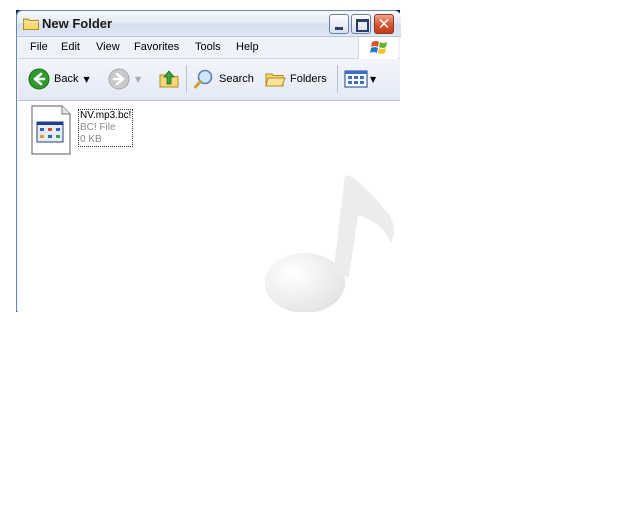 The height and width of the screenshot is (512, 640). I want to click on document-file-icon, so click(51, 130).